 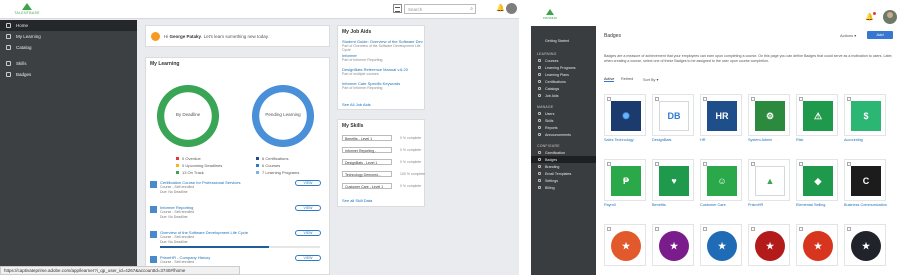 What do you see at coordinates (471, 9) in the screenshot?
I see `search-icon: ⌕` at bounding box center [471, 9].